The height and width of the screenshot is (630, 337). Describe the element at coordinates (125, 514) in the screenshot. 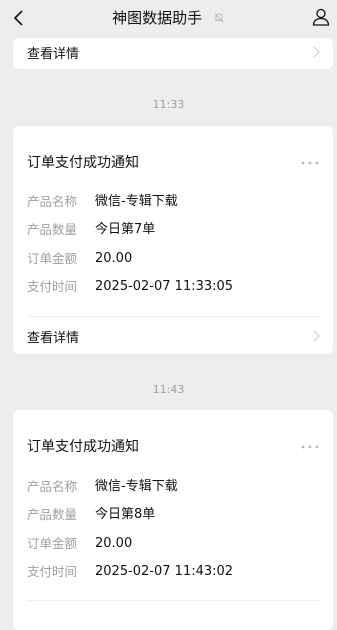

I see `field-value-product-quantity: 今日第8单` at that location.